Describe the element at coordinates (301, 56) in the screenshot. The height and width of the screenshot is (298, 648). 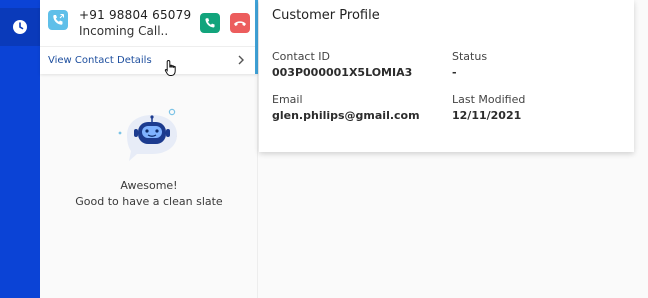
I see `contact-id-label: Contact ID` at that location.